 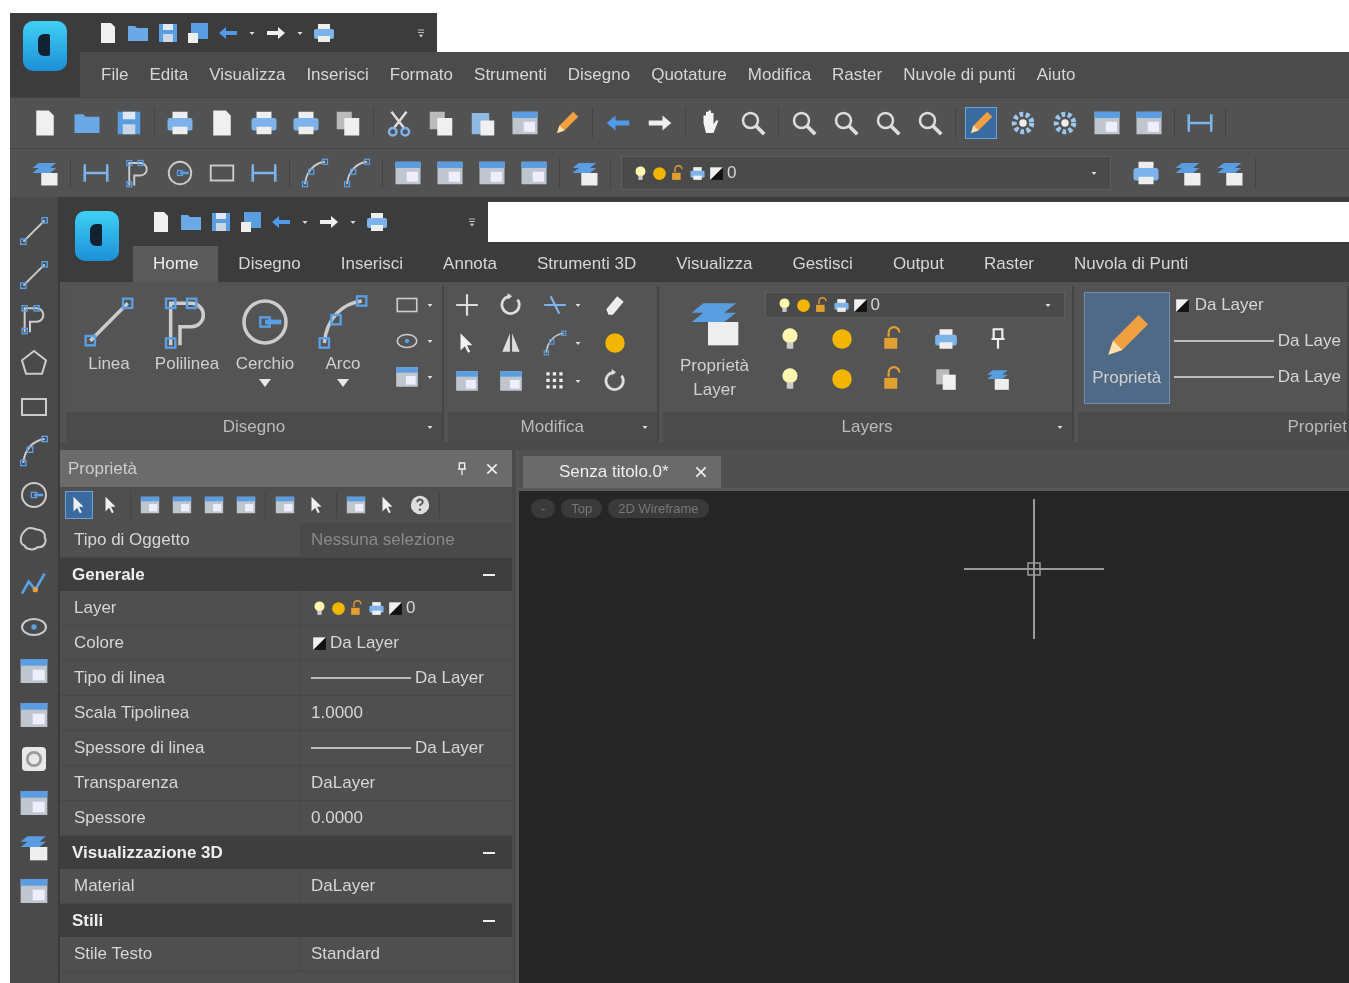 I want to click on properties-button: Proprietà, so click(x=1126, y=348).